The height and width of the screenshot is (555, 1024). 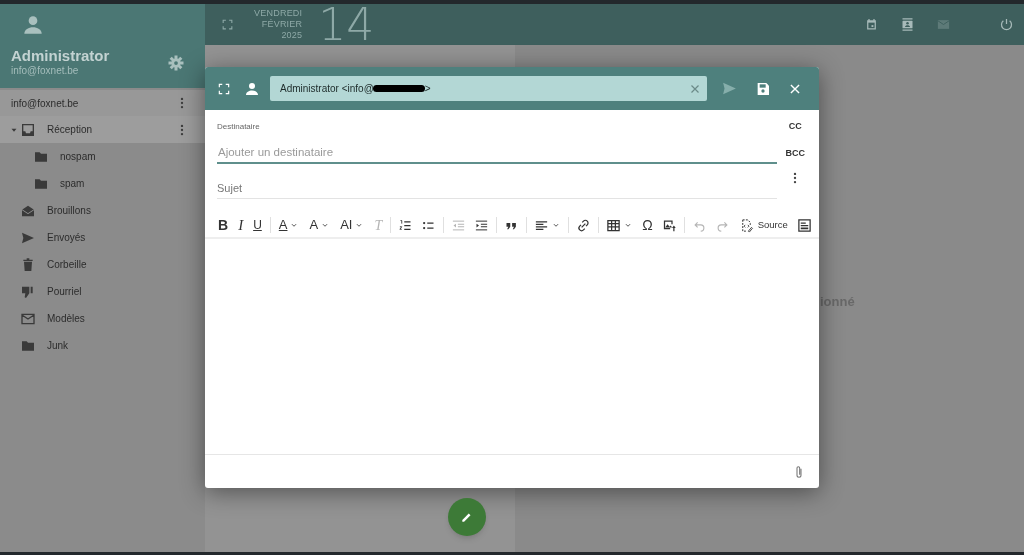 I want to click on folder-item: Corbeille, so click(x=102, y=264).